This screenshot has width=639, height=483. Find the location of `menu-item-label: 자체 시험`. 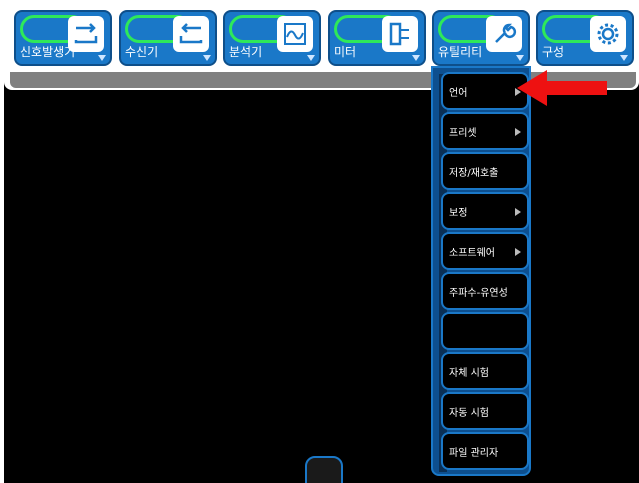

menu-item-label: 자체 시험 is located at coordinates (469, 373).